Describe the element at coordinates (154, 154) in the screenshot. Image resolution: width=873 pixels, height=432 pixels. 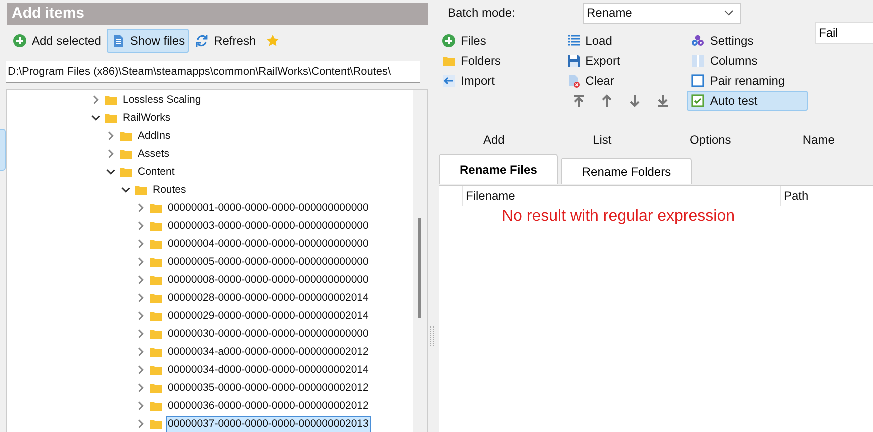
I see `tree-item: Assets` at that location.